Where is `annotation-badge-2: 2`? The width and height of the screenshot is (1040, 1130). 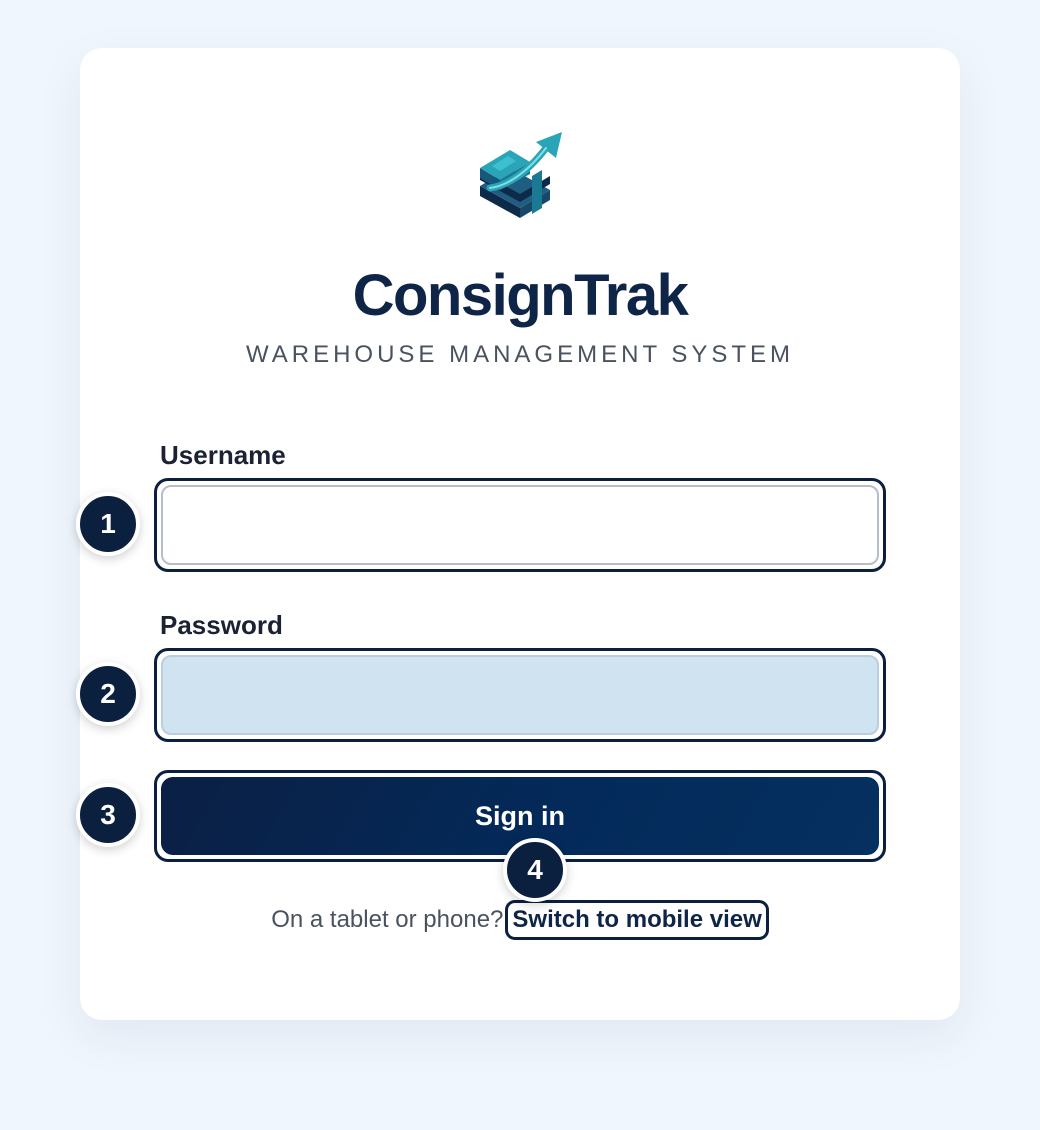
annotation-badge-2: 2 is located at coordinates (108, 694).